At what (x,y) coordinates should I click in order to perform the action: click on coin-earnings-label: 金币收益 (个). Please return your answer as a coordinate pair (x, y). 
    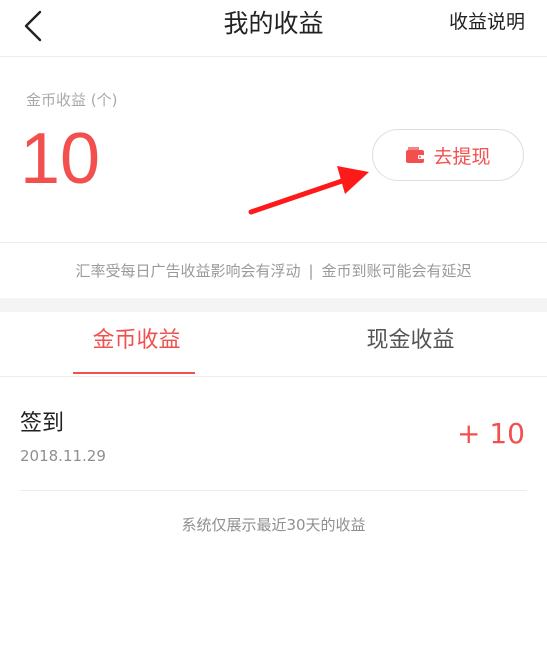
    Looking at the image, I should click on (72, 100).